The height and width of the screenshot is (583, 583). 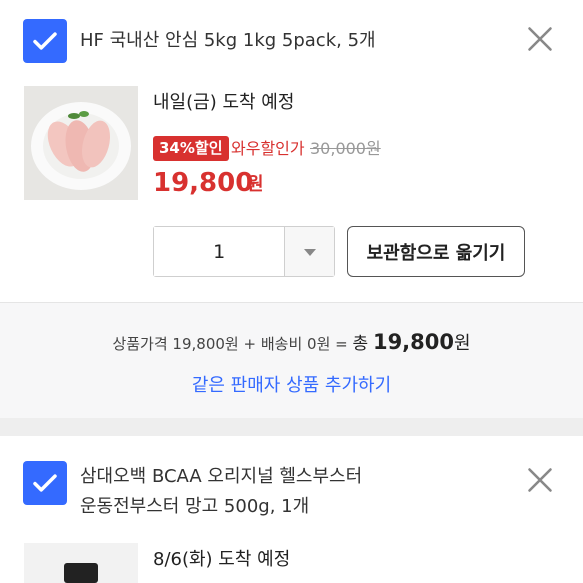 I want to click on price-unit: 원, so click(x=255, y=184).